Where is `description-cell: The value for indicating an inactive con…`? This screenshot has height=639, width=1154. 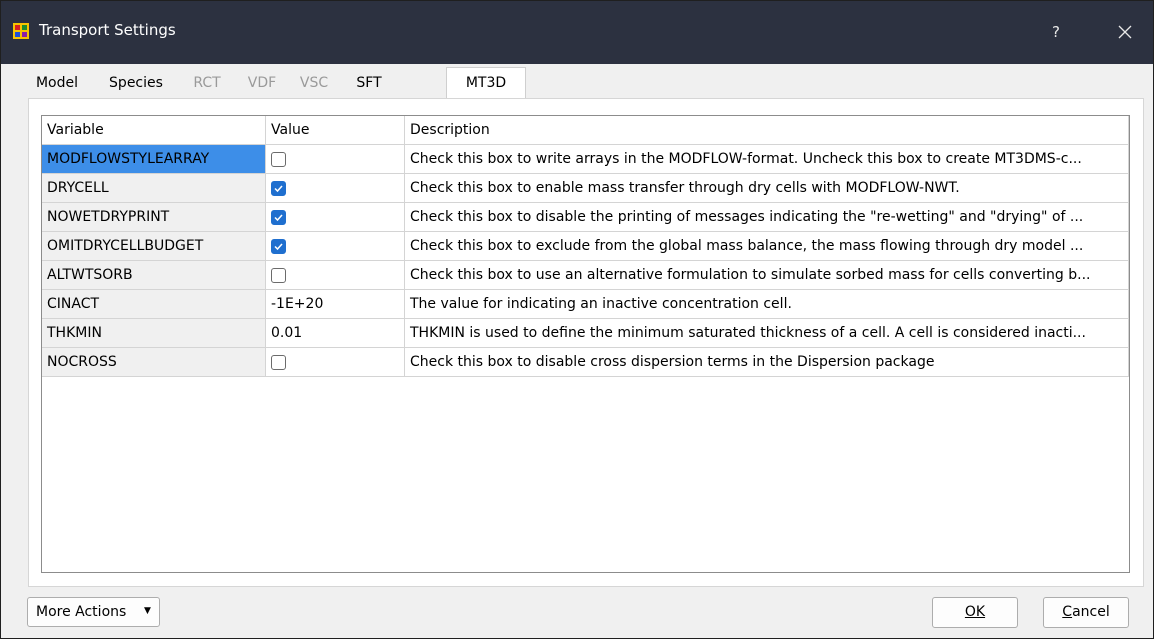 description-cell: The value for indicating an inactive con… is located at coordinates (767, 304).